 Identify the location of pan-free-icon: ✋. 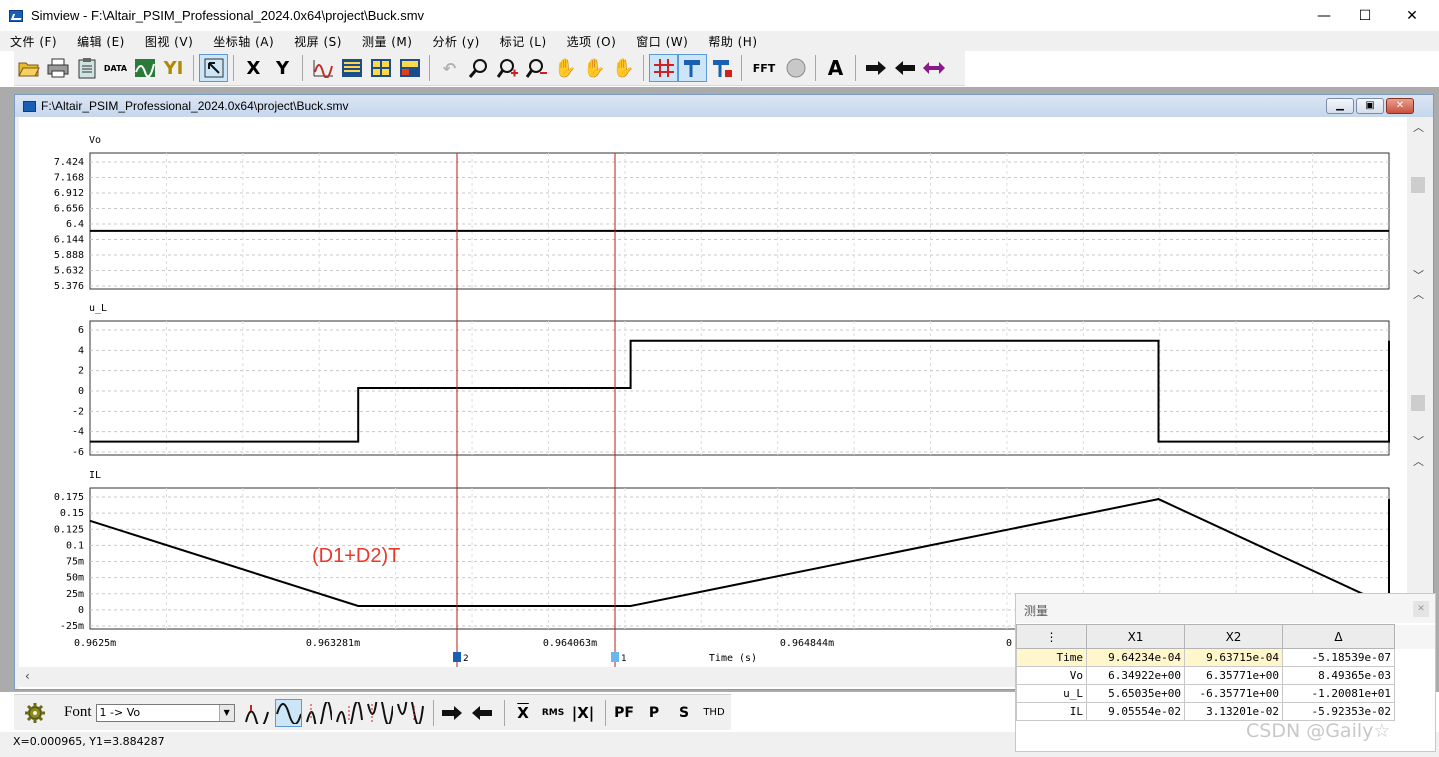
(623, 68).